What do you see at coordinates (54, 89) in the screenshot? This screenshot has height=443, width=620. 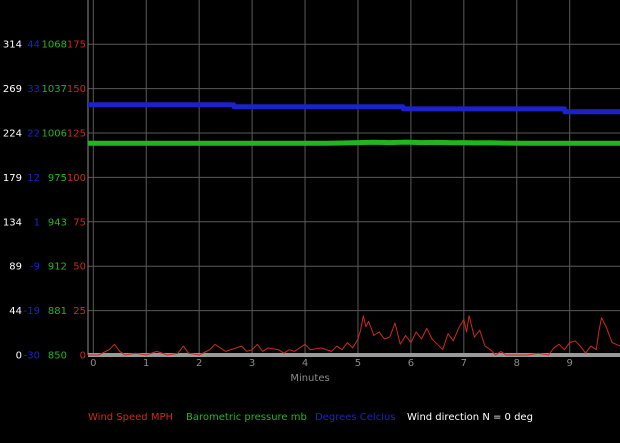 I see `y-tick-label-pressure: 1037` at bounding box center [54, 89].